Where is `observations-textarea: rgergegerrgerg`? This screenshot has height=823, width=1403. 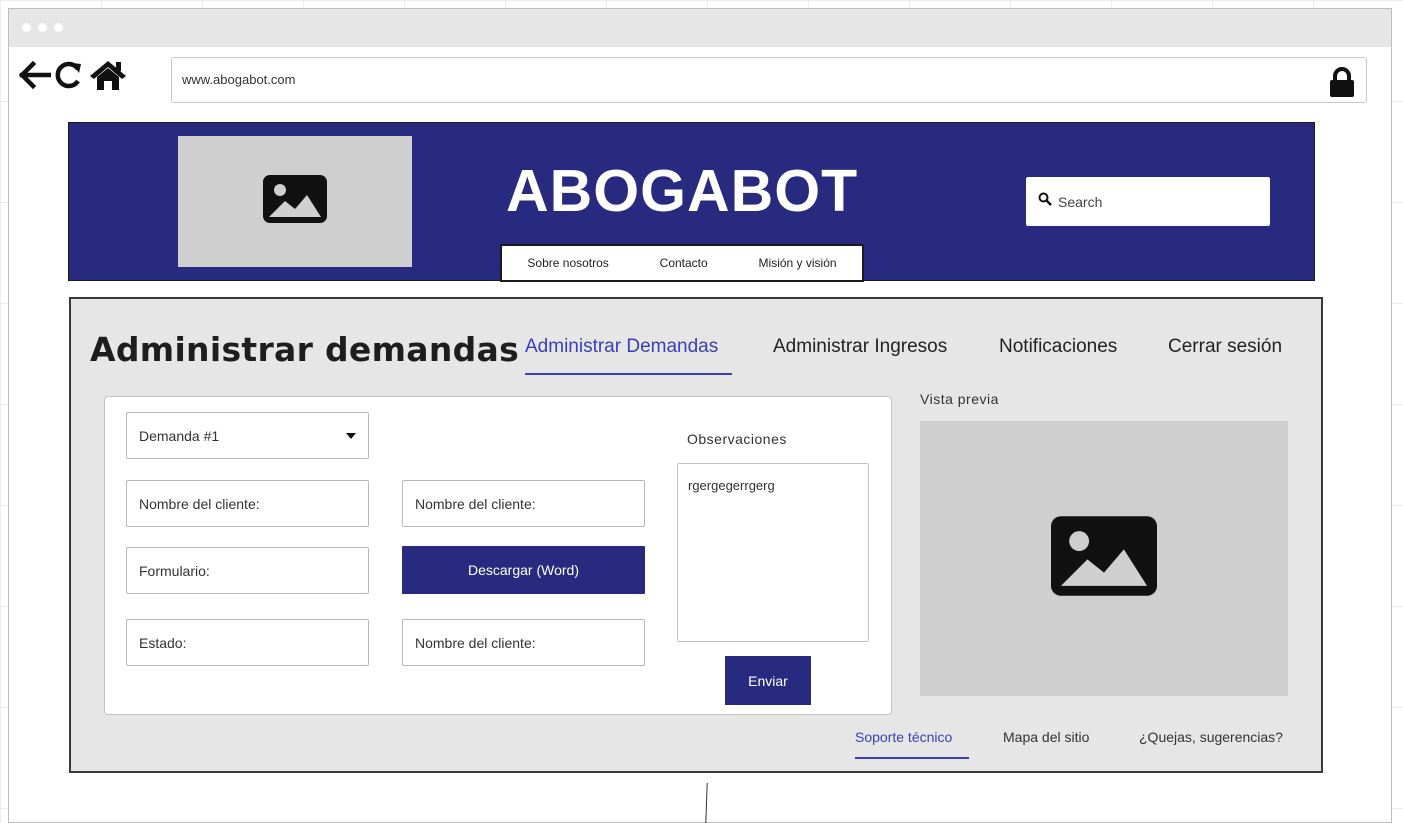
observations-textarea: rgergegerrgerg is located at coordinates (773, 552).